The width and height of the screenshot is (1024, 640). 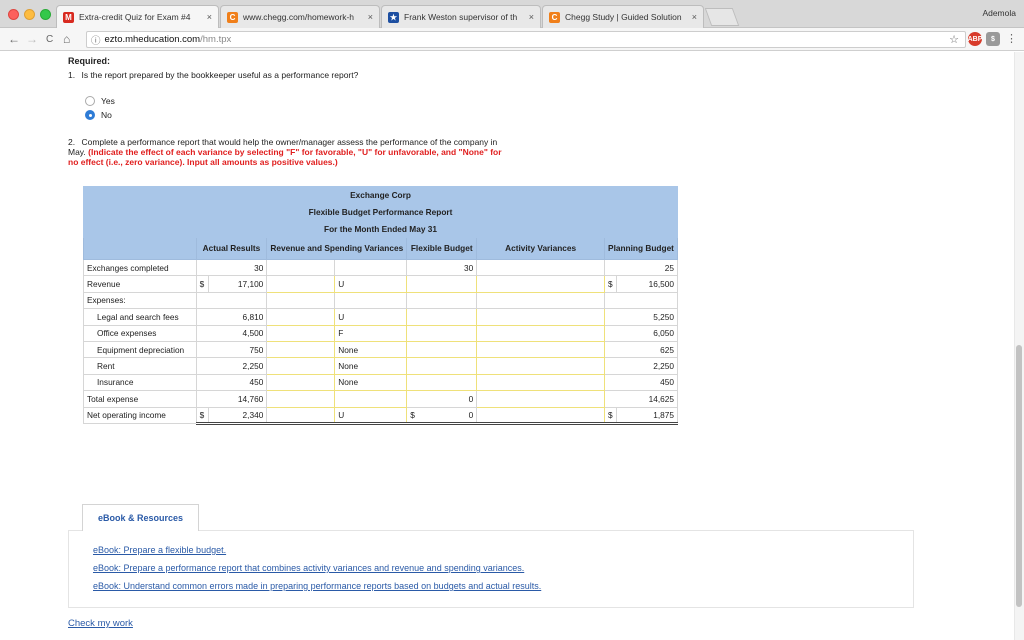 What do you see at coordinates (623, 16) in the screenshot?
I see `tab-chegg-study: C Chegg Study | Guided Solution ×` at bounding box center [623, 16].